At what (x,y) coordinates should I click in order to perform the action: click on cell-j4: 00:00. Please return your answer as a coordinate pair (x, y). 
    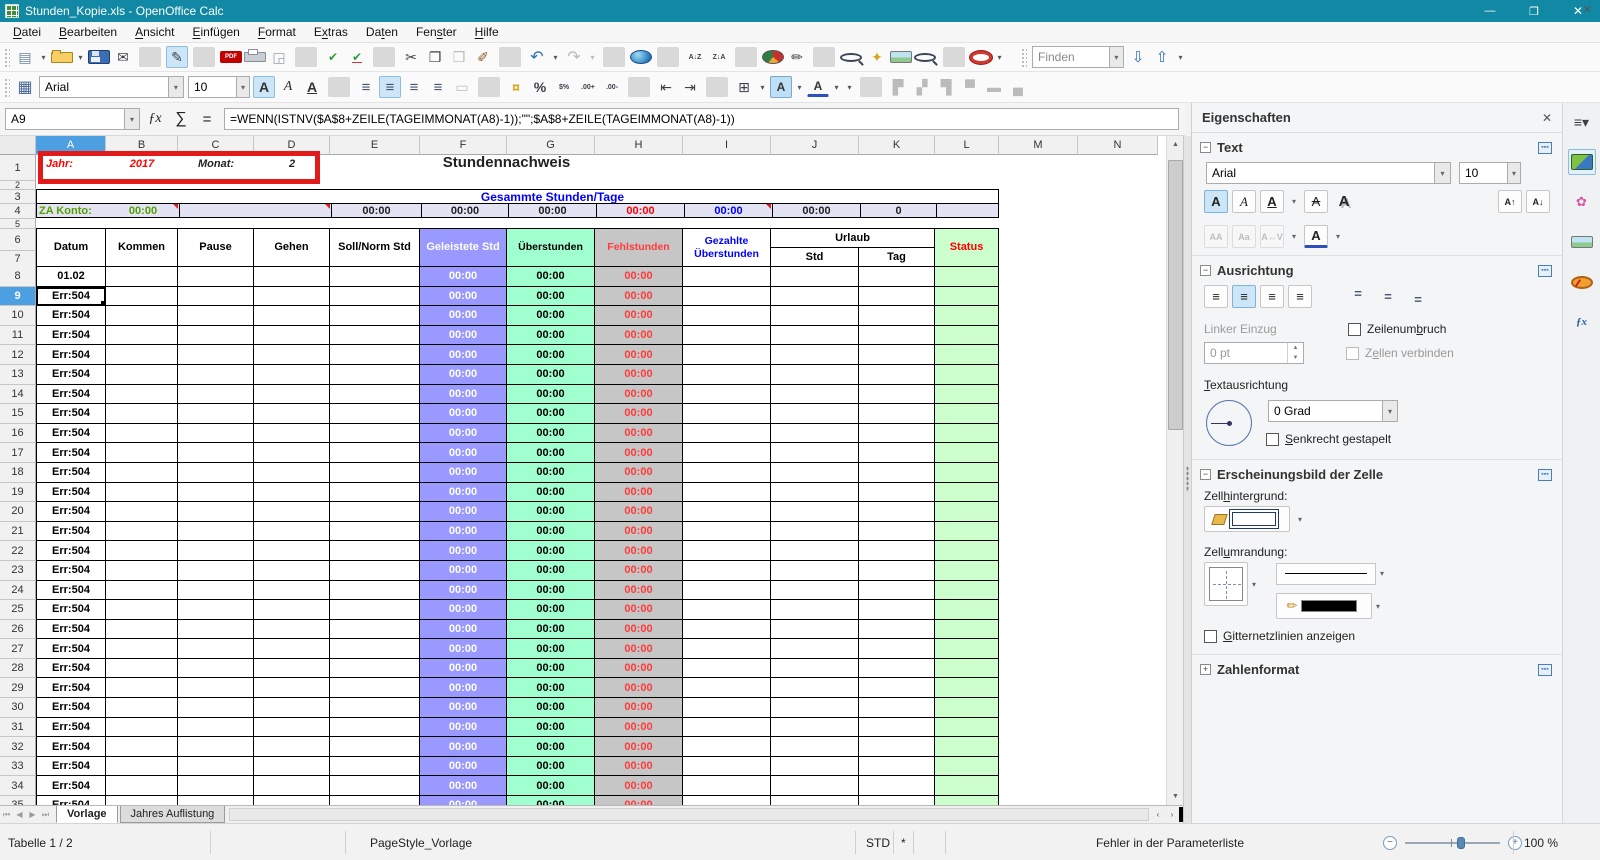
    Looking at the image, I should click on (816, 210).